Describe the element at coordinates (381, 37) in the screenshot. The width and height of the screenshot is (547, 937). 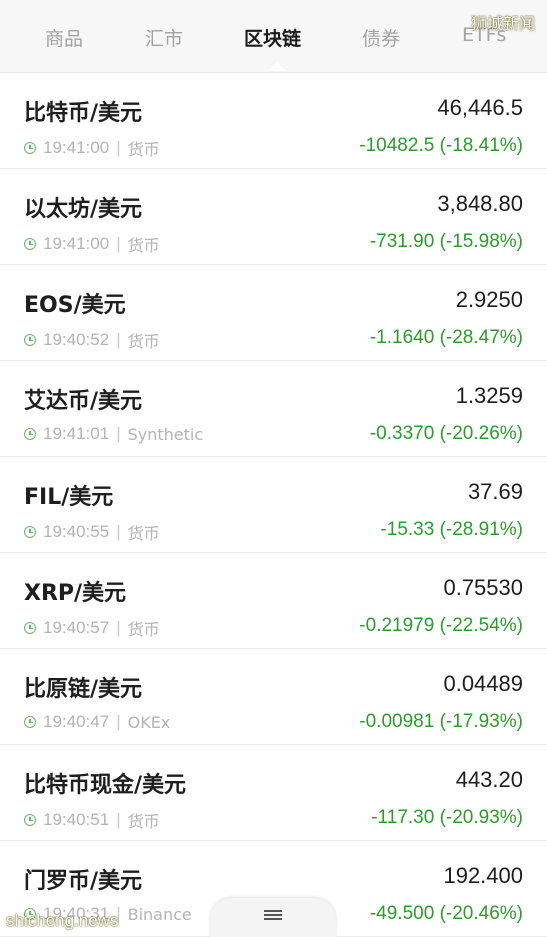
I see `tab-bonds: 债券` at that location.